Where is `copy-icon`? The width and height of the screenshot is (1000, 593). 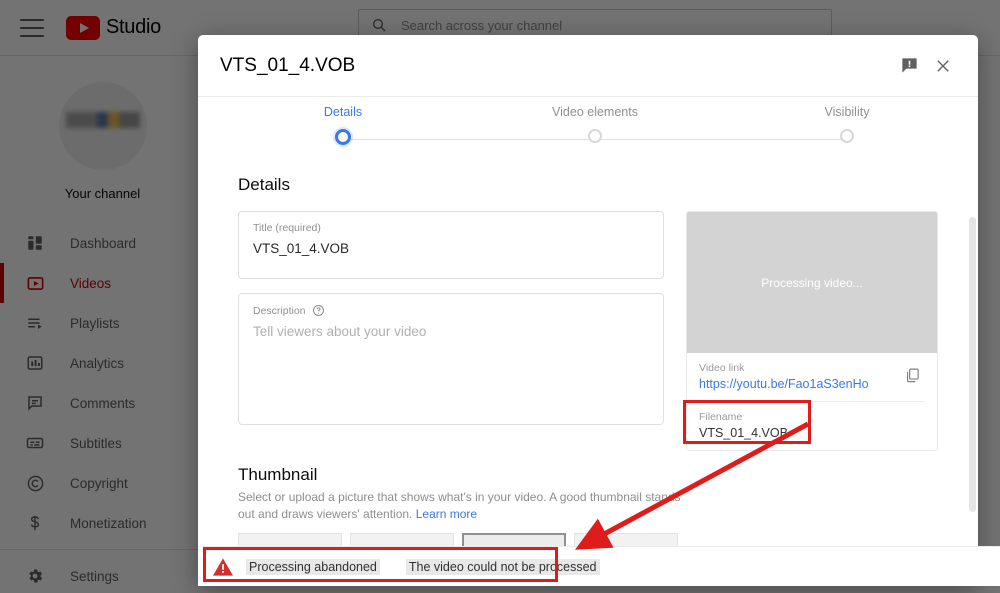
copy-icon is located at coordinates (912, 375).